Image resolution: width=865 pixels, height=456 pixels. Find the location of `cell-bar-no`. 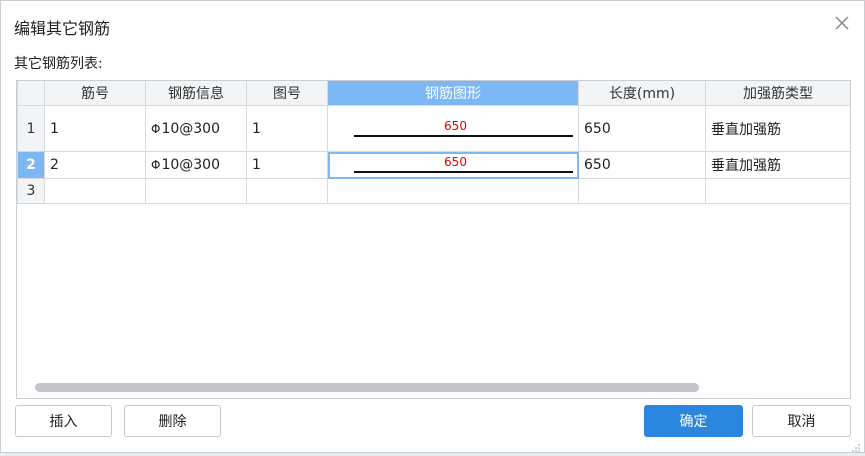

cell-bar-no is located at coordinates (95, 191).